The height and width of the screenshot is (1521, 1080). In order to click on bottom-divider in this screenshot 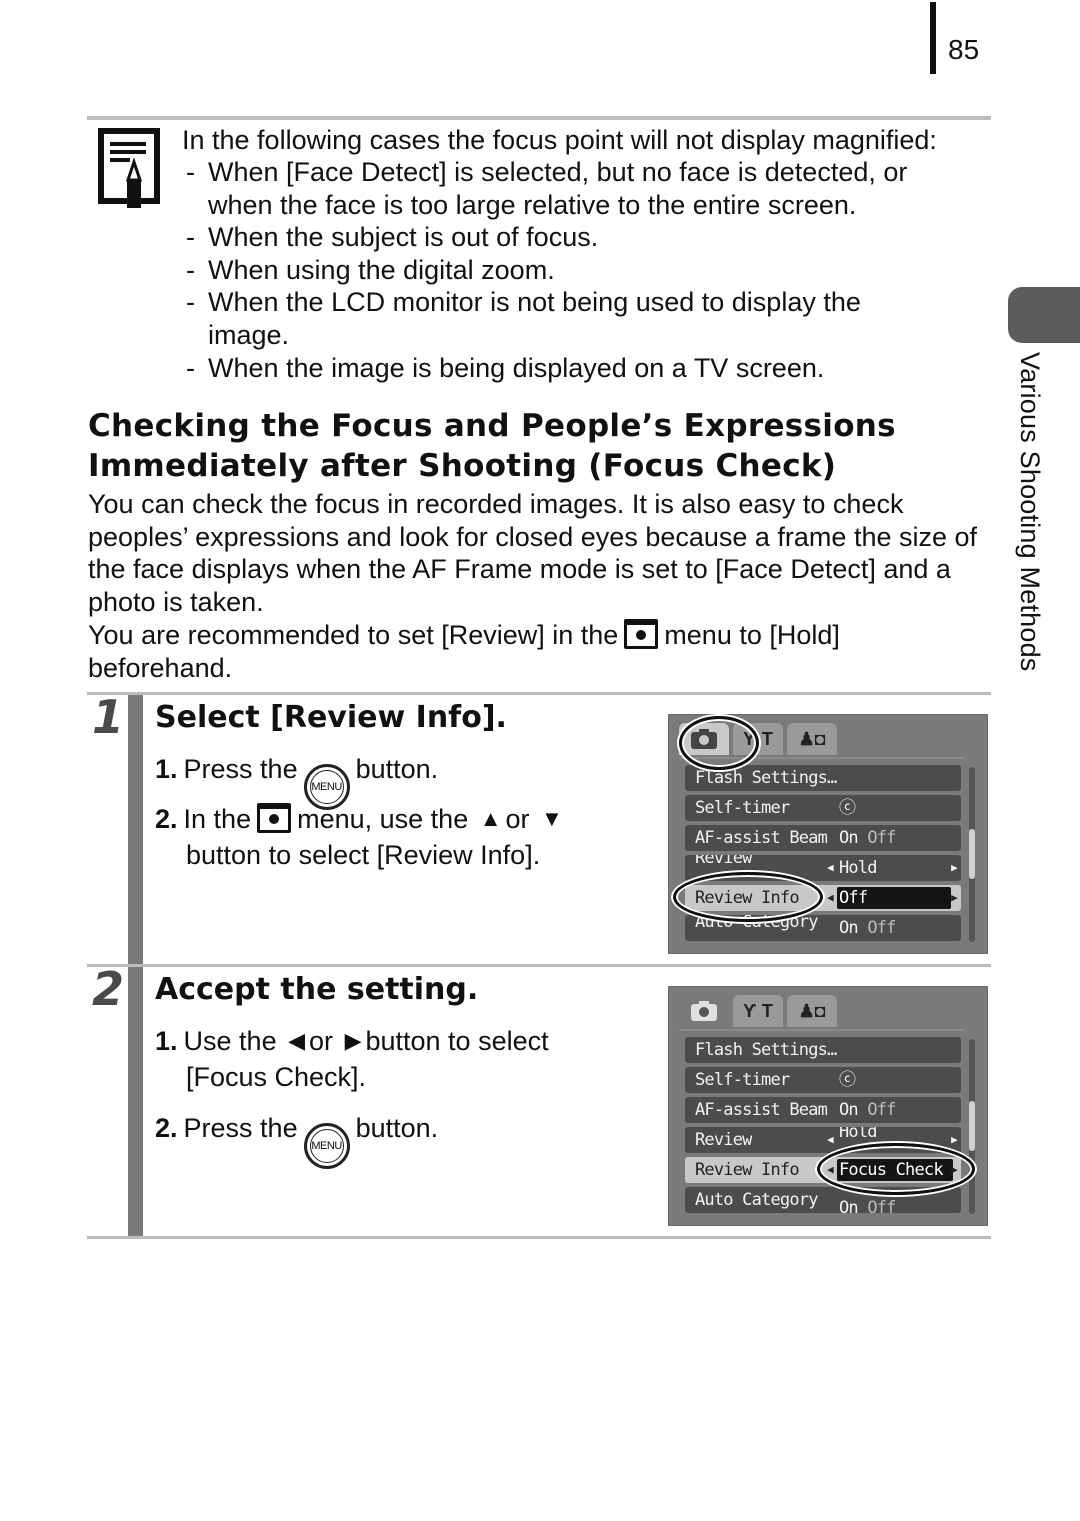, I will do `click(539, 1237)`.